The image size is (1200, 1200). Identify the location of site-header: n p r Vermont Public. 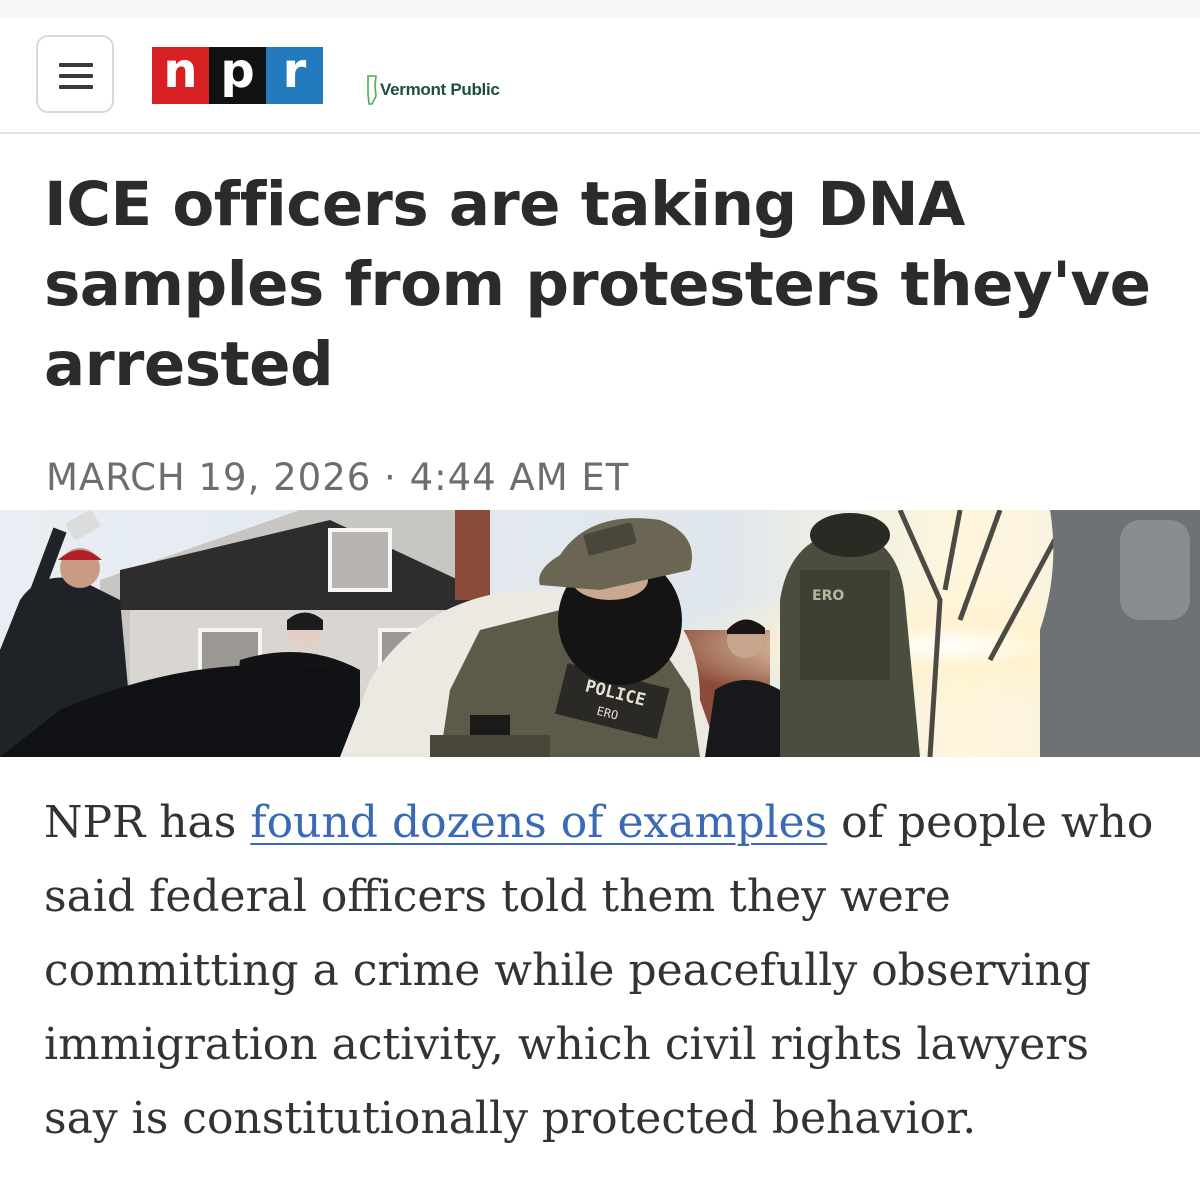
(600, 76).